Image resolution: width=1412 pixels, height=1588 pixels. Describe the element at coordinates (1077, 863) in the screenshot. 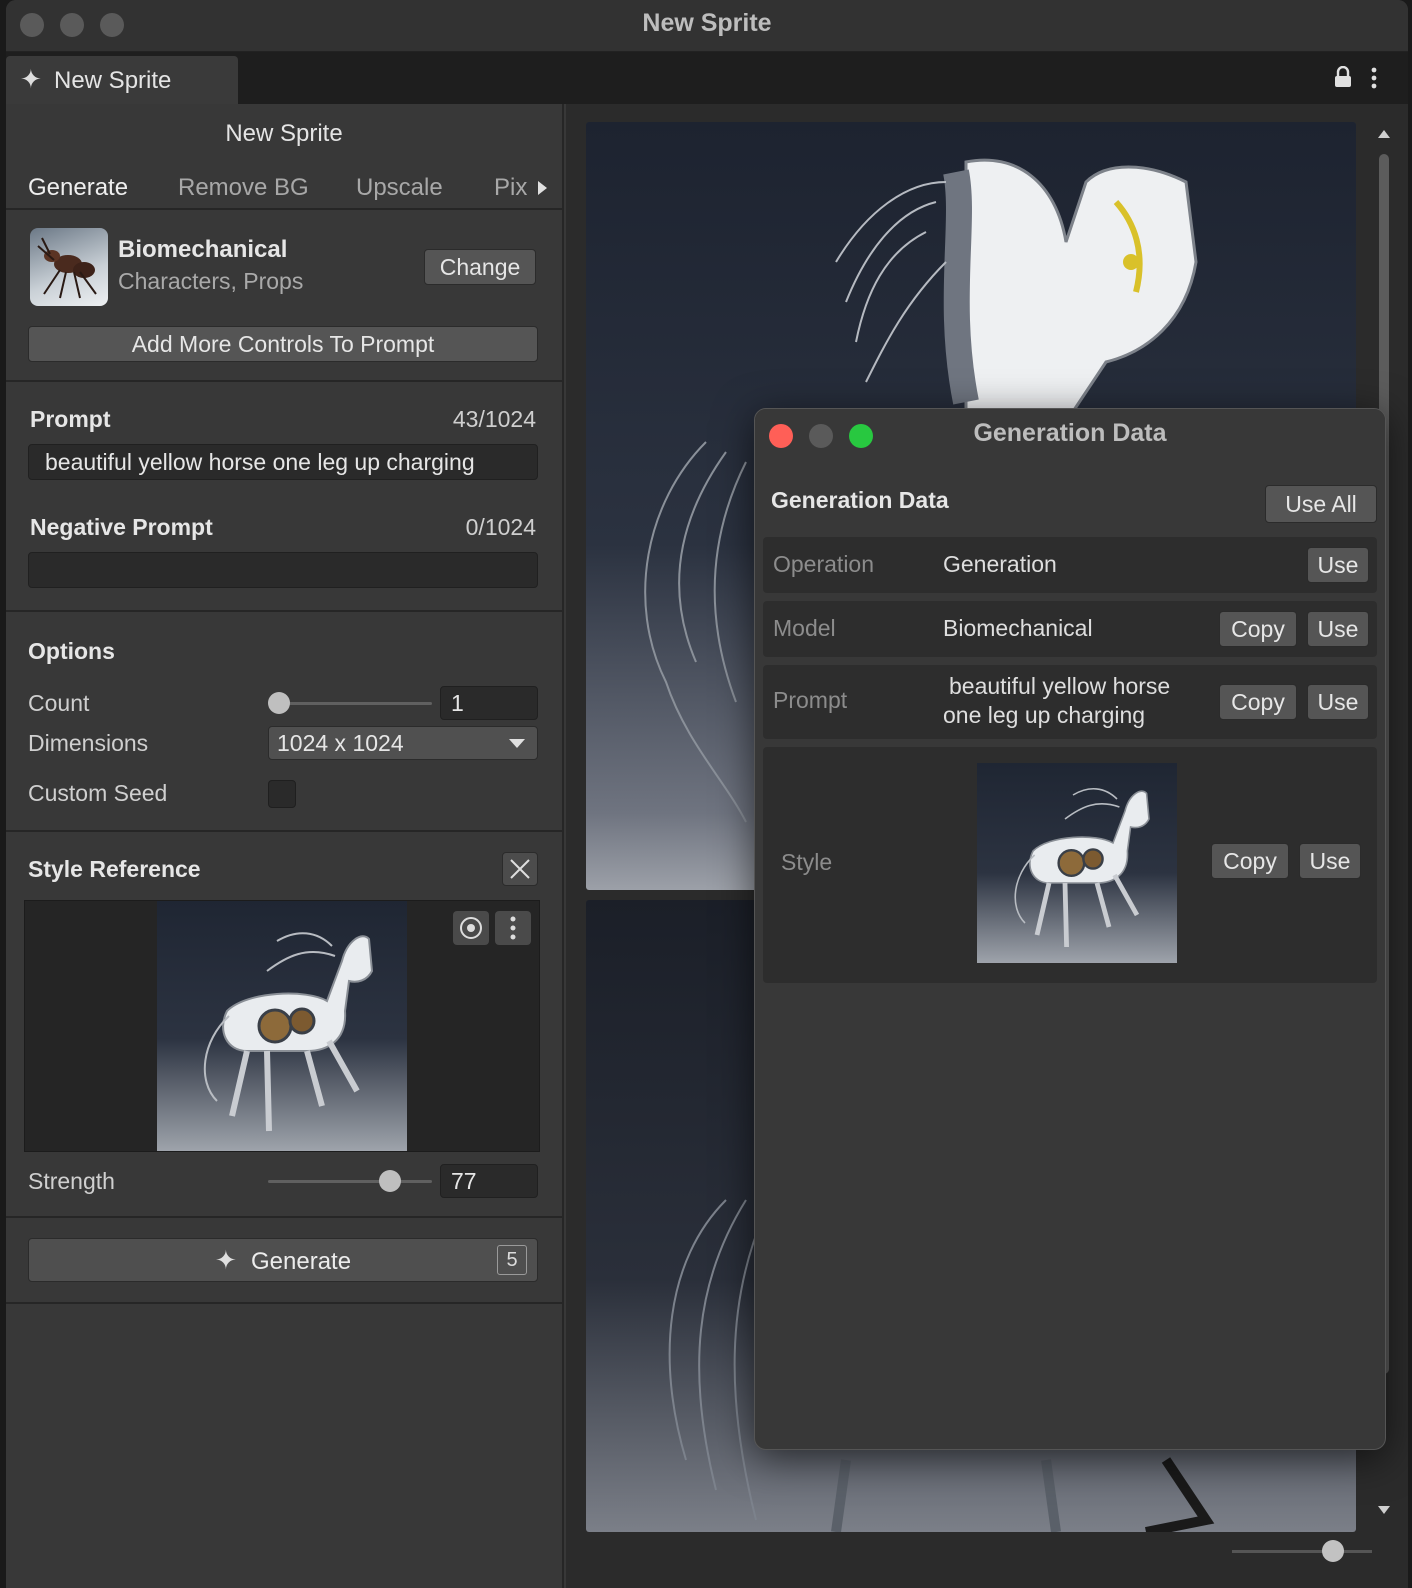

I see `style-thumbnail` at that location.